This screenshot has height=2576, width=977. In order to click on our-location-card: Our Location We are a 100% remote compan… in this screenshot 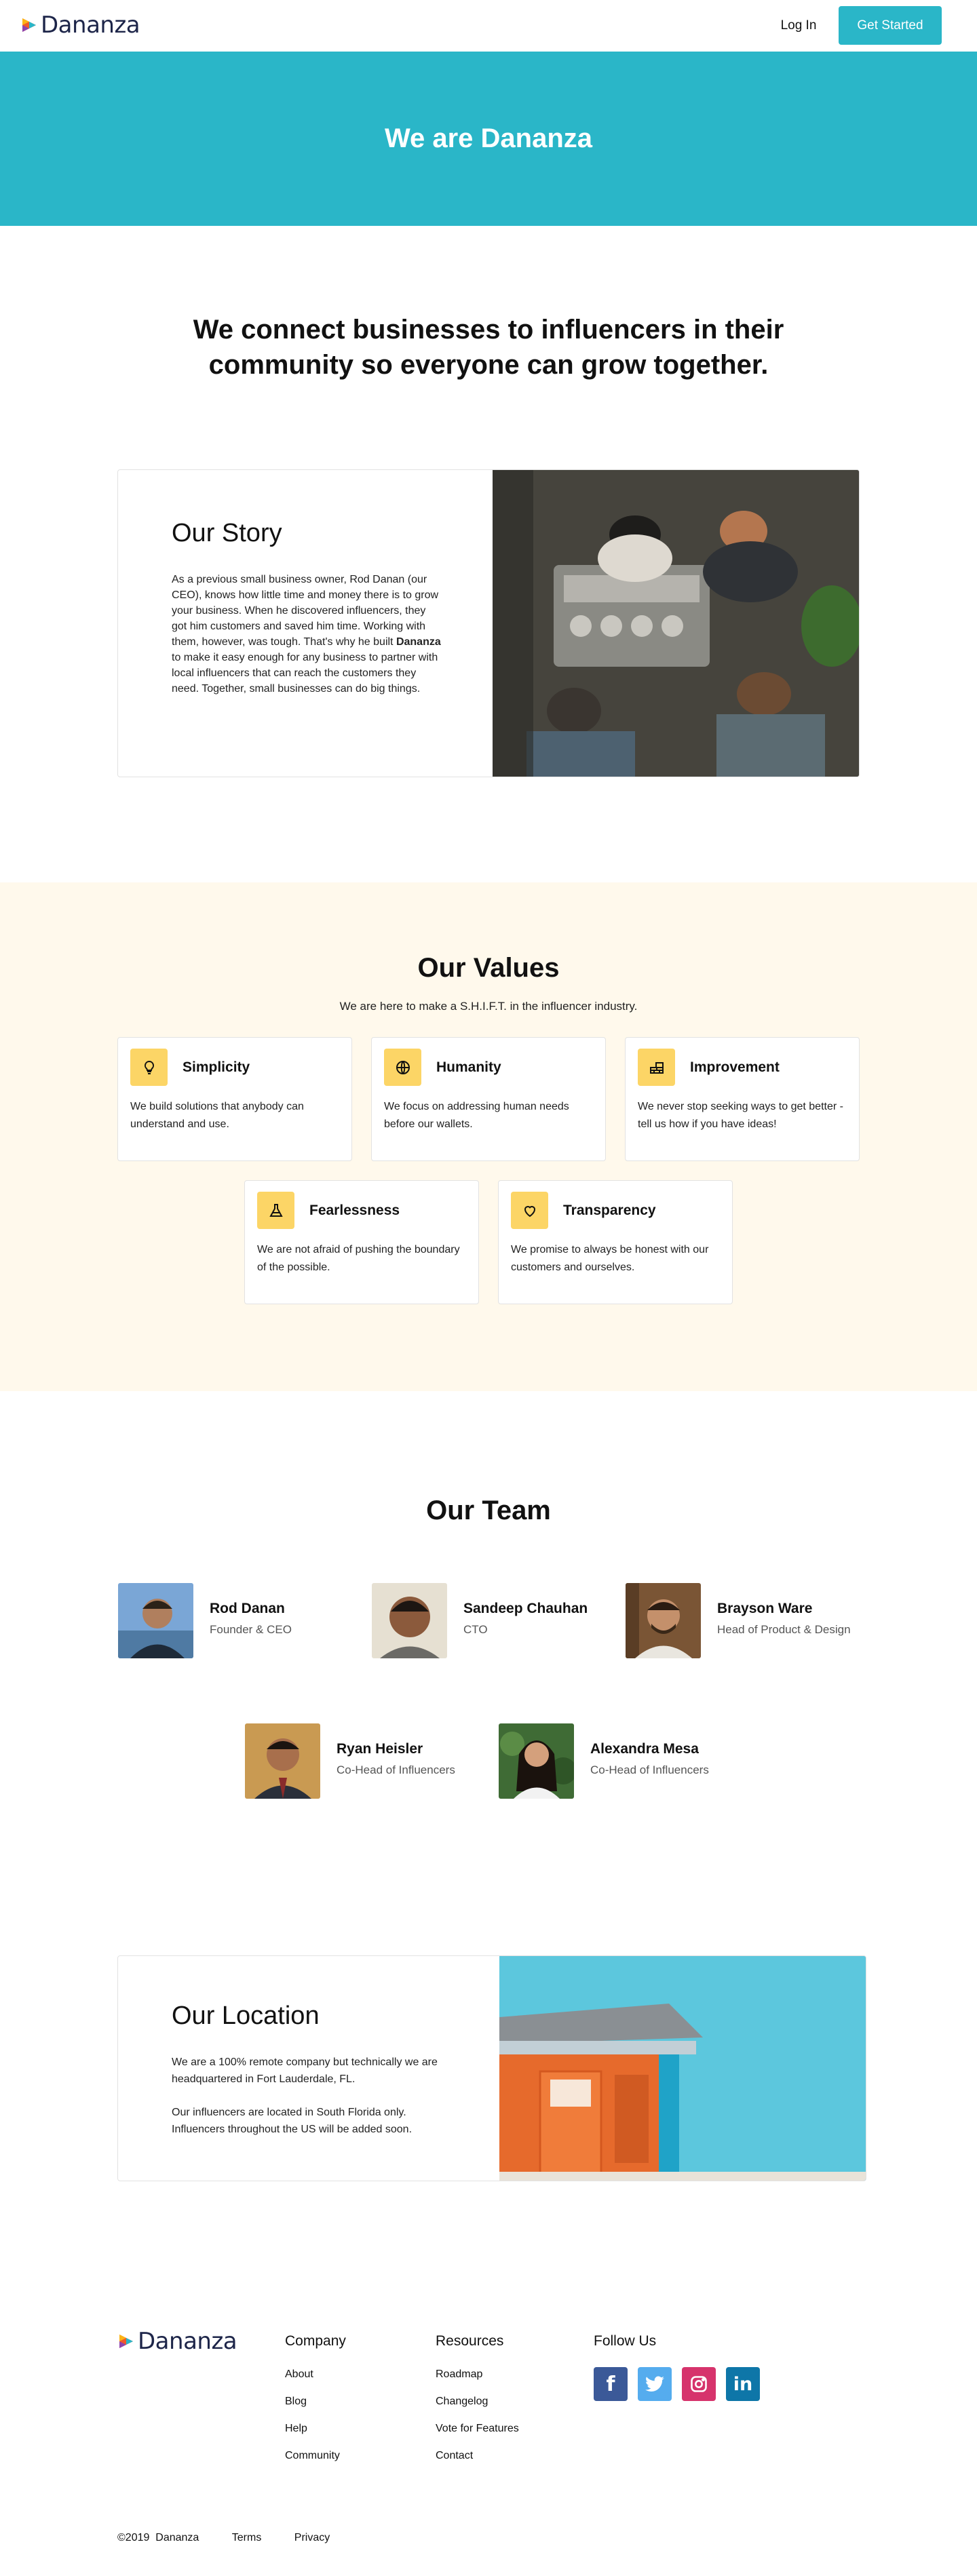, I will do `click(492, 2068)`.